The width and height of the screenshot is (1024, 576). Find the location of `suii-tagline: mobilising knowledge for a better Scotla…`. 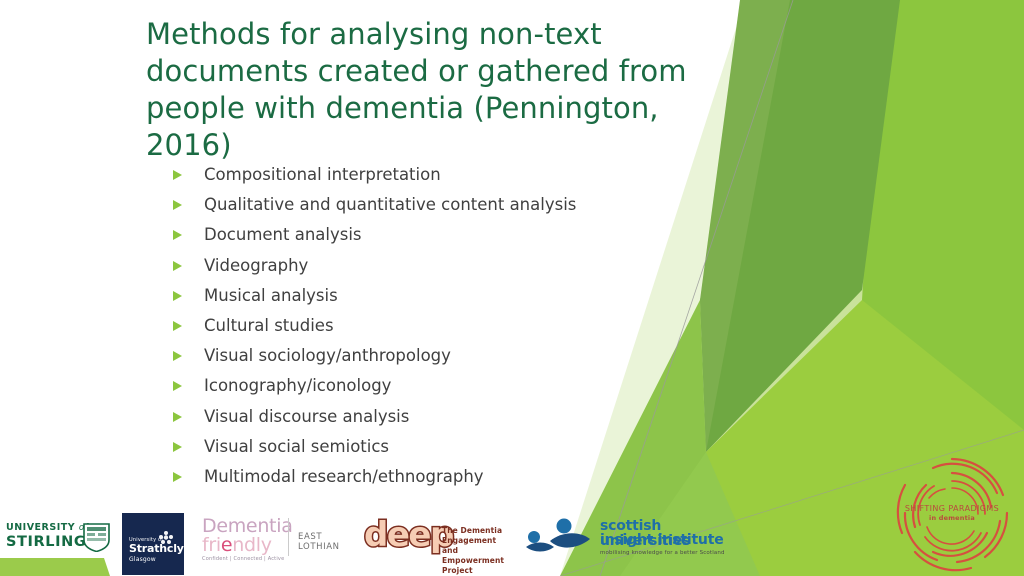

suii-tagline: mobilising knowledge for a better Scotla… is located at coordinates (662, 553).